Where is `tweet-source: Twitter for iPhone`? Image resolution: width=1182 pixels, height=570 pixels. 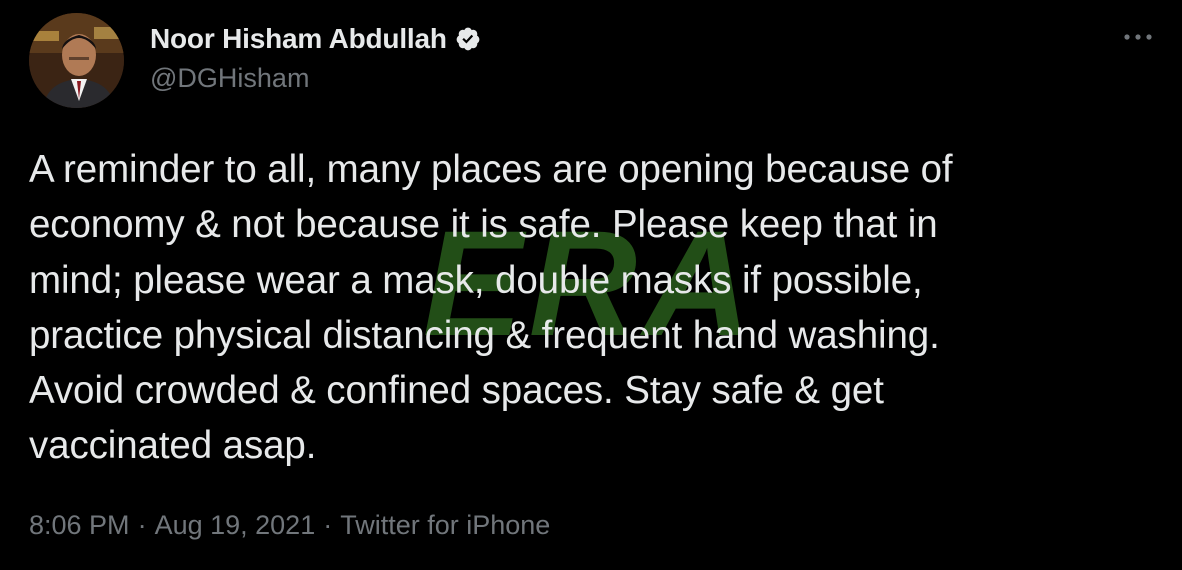 tweet-source: Twitter for iPhone is located at coordinates (445, 525).